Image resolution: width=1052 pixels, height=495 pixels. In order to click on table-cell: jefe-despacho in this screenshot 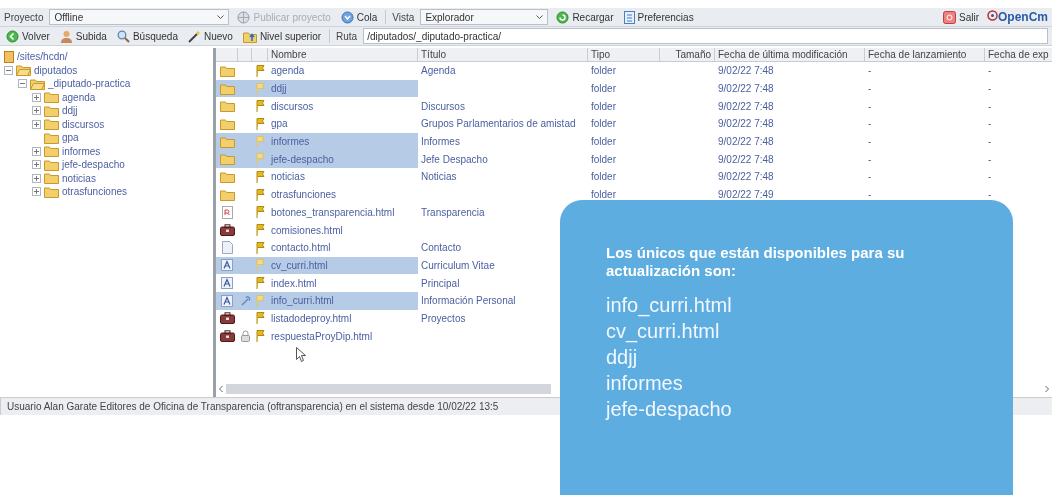, I will do `click(343, 159)`.